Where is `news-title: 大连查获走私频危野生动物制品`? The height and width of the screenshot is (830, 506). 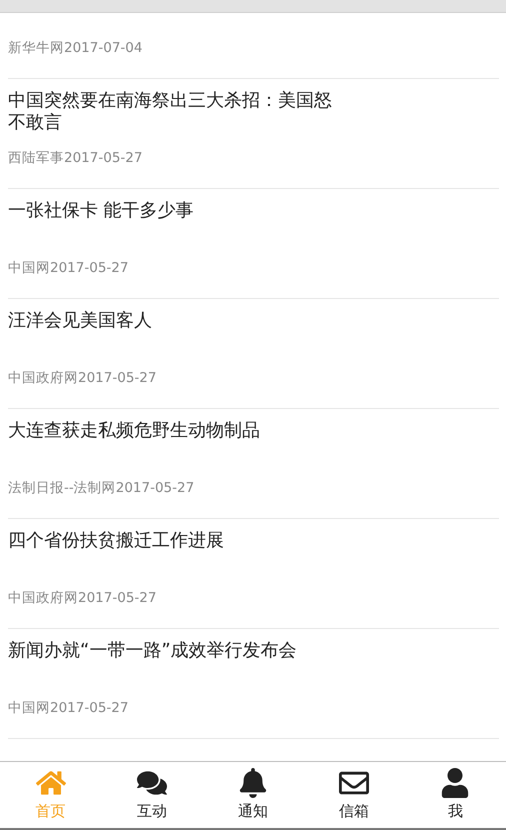
news-title: 大连查获走私频危野生动物制品 is located at coordinates (173, 442).